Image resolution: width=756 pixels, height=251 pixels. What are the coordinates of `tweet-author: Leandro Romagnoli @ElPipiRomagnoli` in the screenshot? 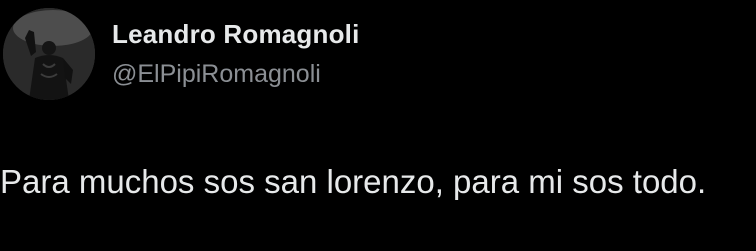 It's located at (236, 54).